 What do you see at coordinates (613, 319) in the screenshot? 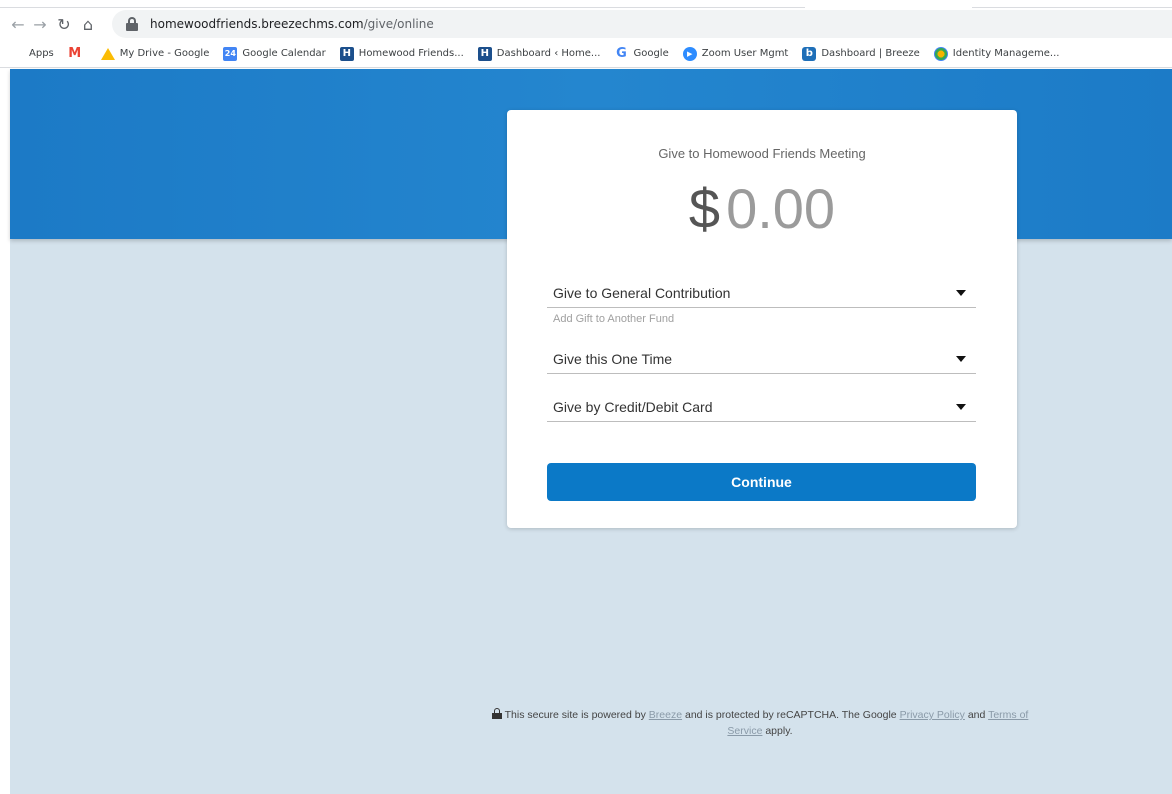
I see `add-fund-link: Add Gift to Another Fund` at bounding box center [613, 319].